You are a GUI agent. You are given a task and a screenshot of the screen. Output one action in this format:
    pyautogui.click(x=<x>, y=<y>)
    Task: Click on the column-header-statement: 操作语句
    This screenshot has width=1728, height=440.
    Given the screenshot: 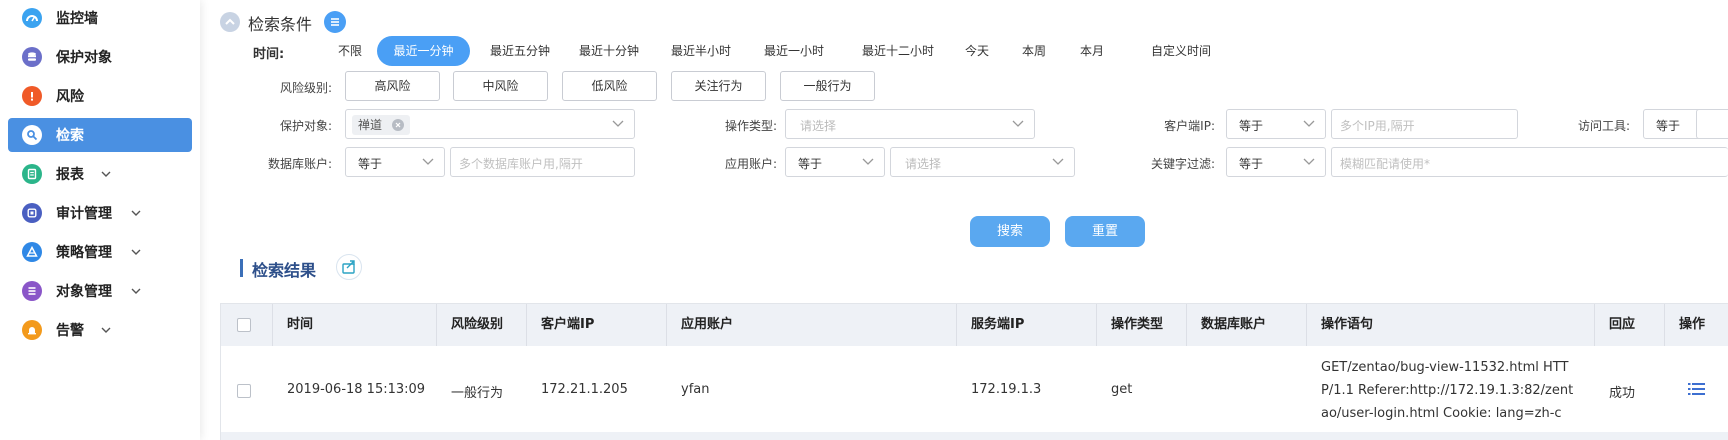 What is the action you would take?
    pyautogui.click(x=1347, y=325)
    